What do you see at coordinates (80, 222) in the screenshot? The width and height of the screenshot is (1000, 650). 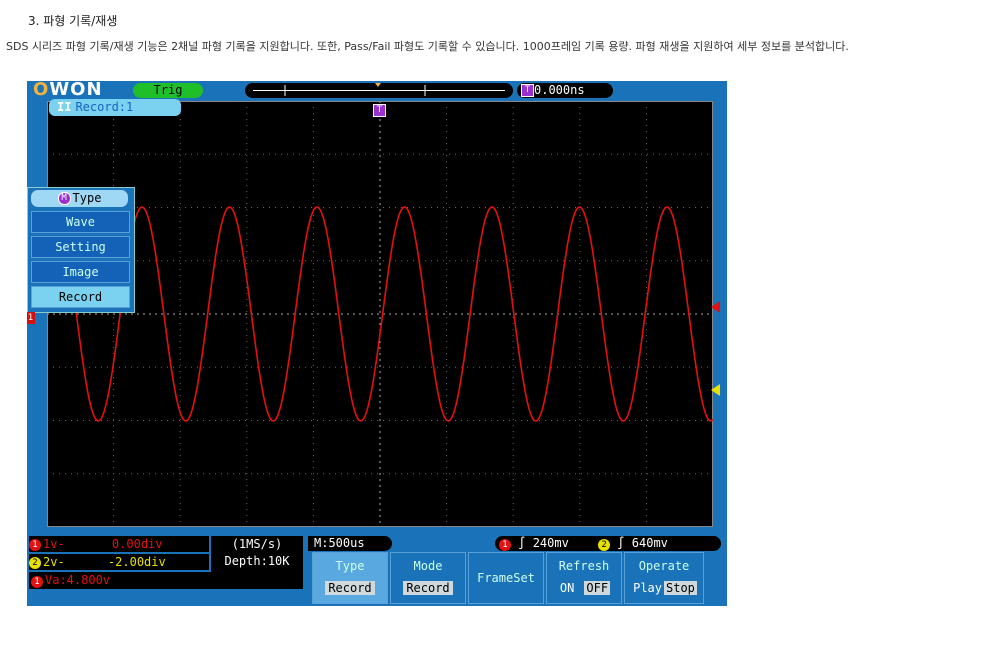 I see `menu-item-wave: Wave` at bounding box center [80, 222].